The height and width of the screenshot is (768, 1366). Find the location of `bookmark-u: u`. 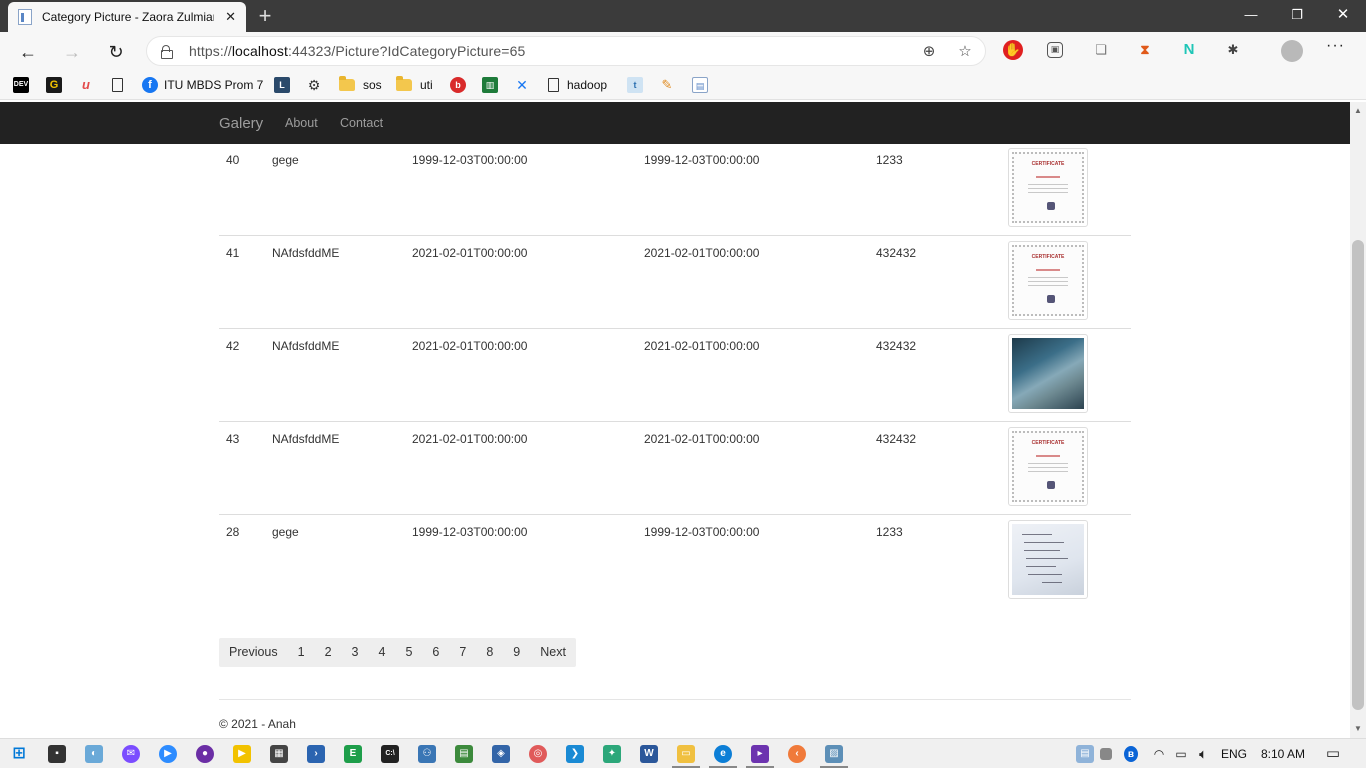

bookmark-u: u is located at coordinates (89, 85).